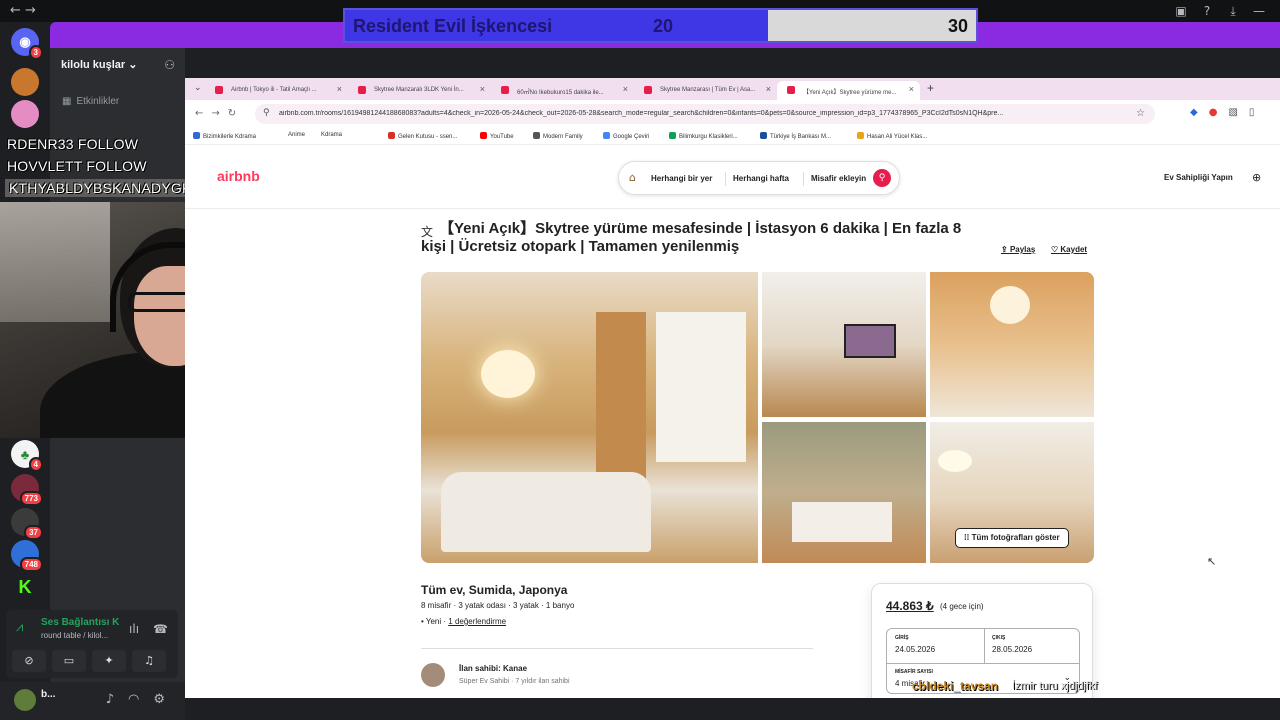 The image size is (1280, 720). I want to click on become-host-link: Ev Sahipliği Yapın, so click(1198, 177).